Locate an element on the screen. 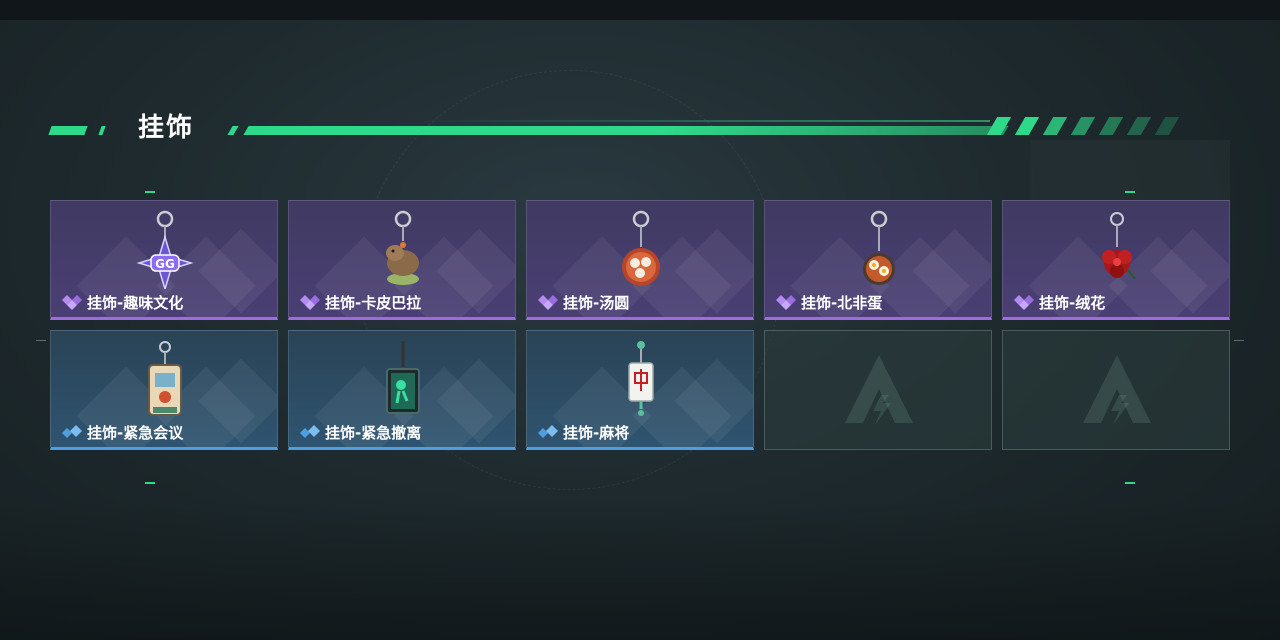  charm-label: 挂饰-卡皮巴拉 is located at coordinates (360, 302).